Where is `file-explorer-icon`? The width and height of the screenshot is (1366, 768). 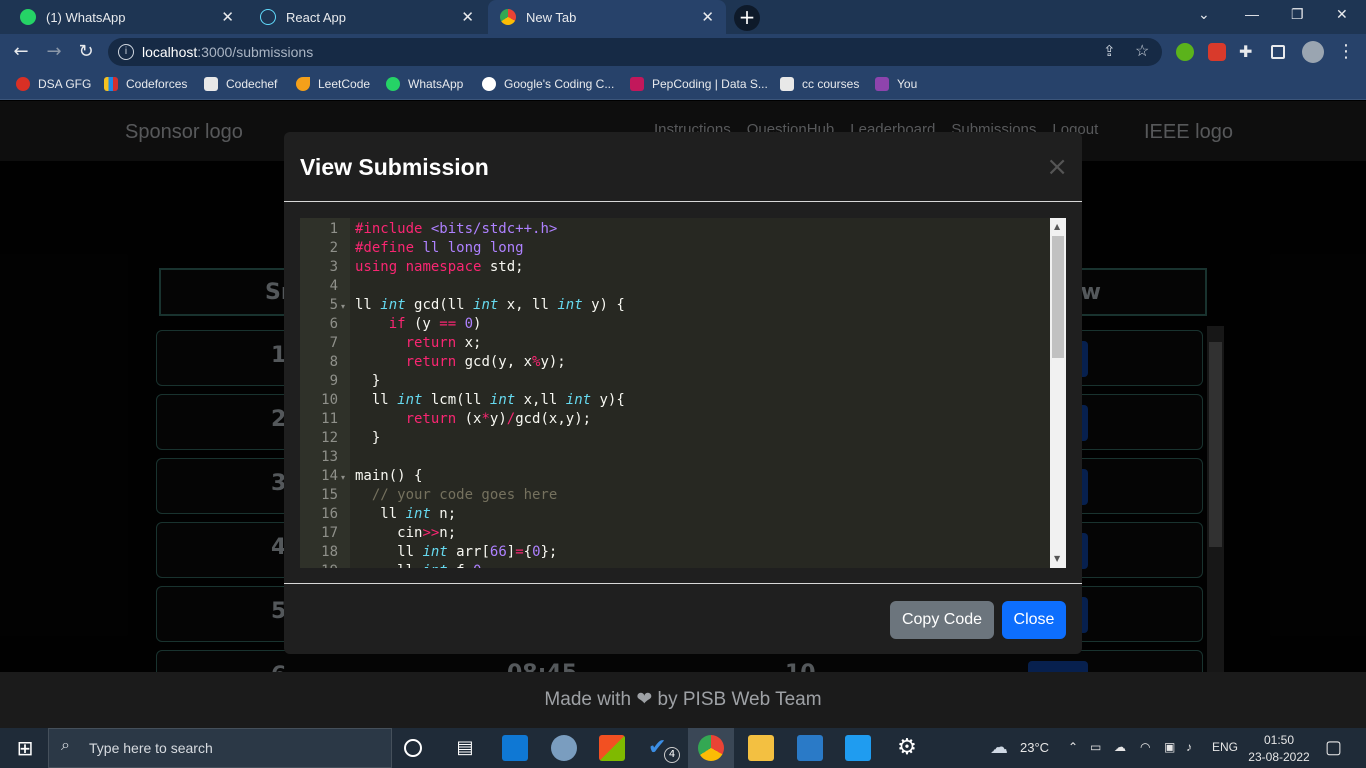
file-explorer-icon is located at coordinates (761, 748).